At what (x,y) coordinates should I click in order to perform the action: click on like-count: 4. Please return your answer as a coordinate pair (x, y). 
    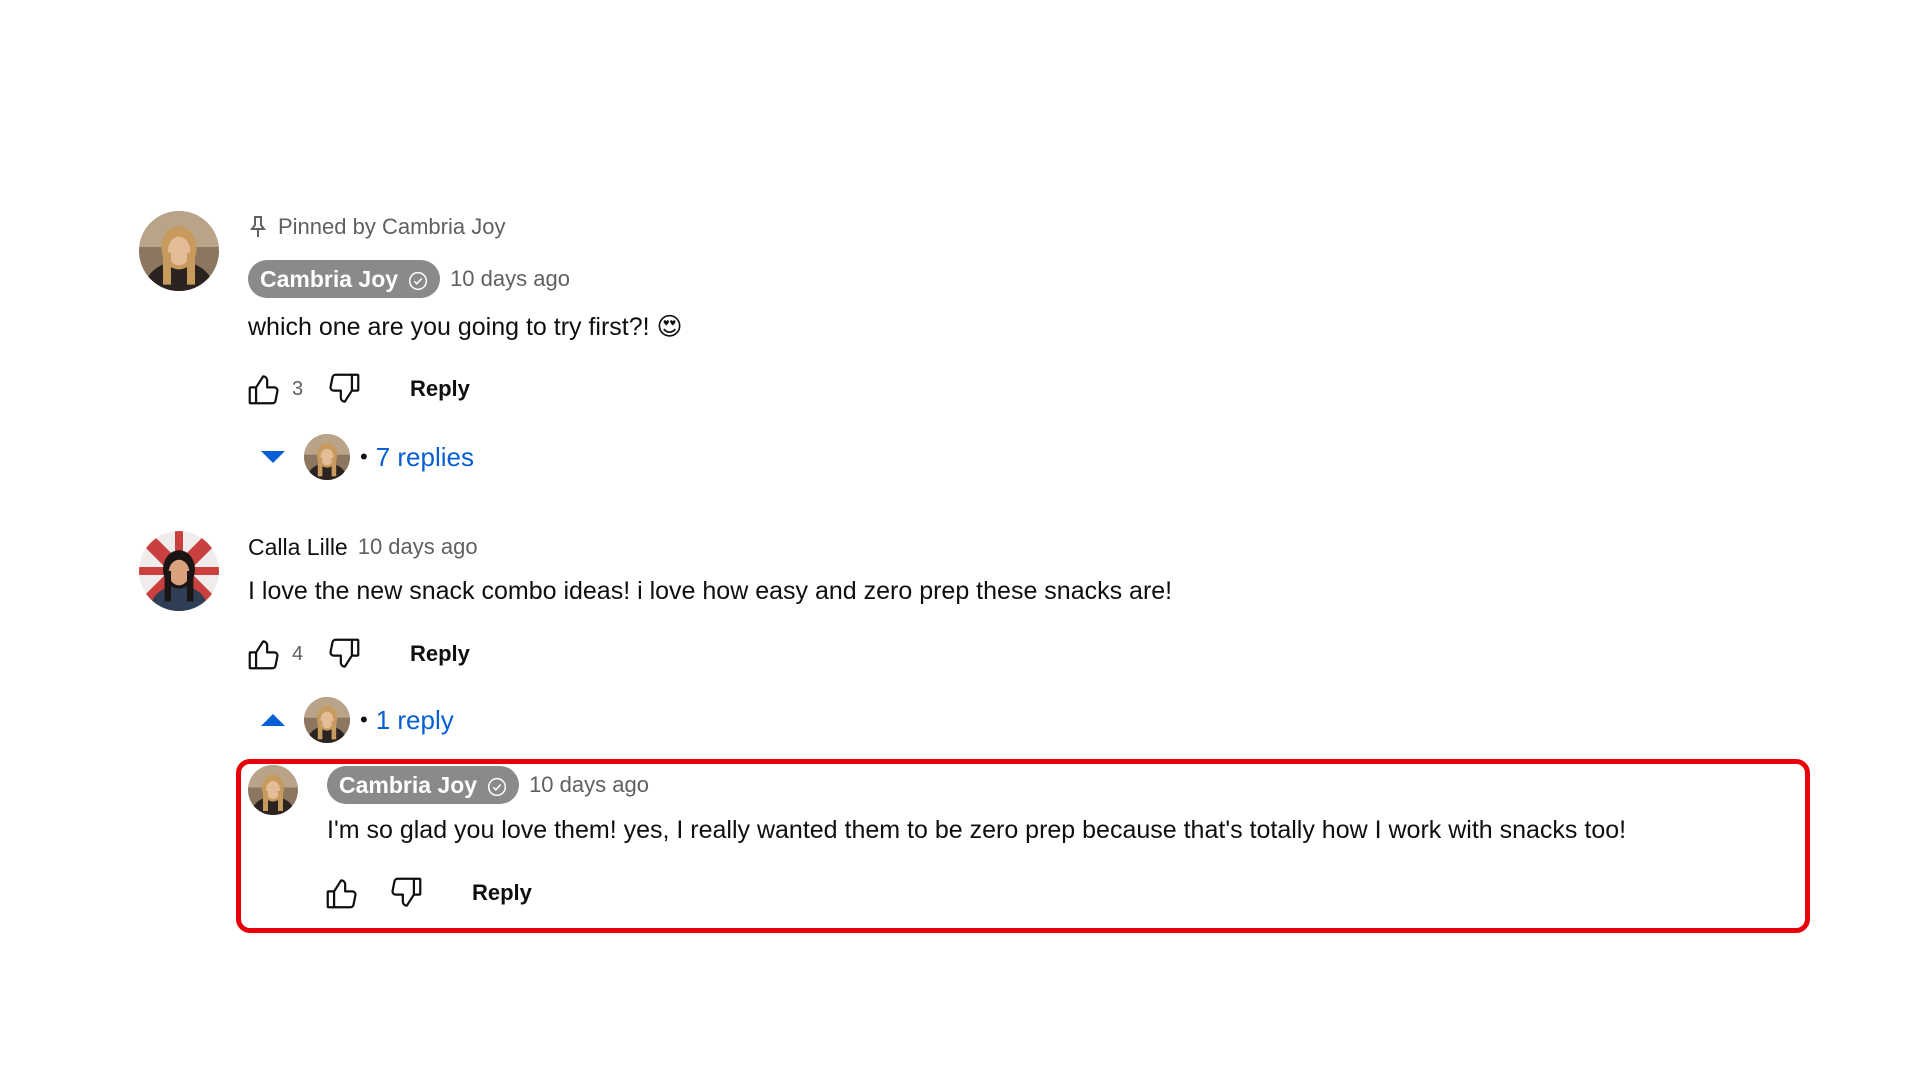
    Looking at the image, I should click on (298, 653).